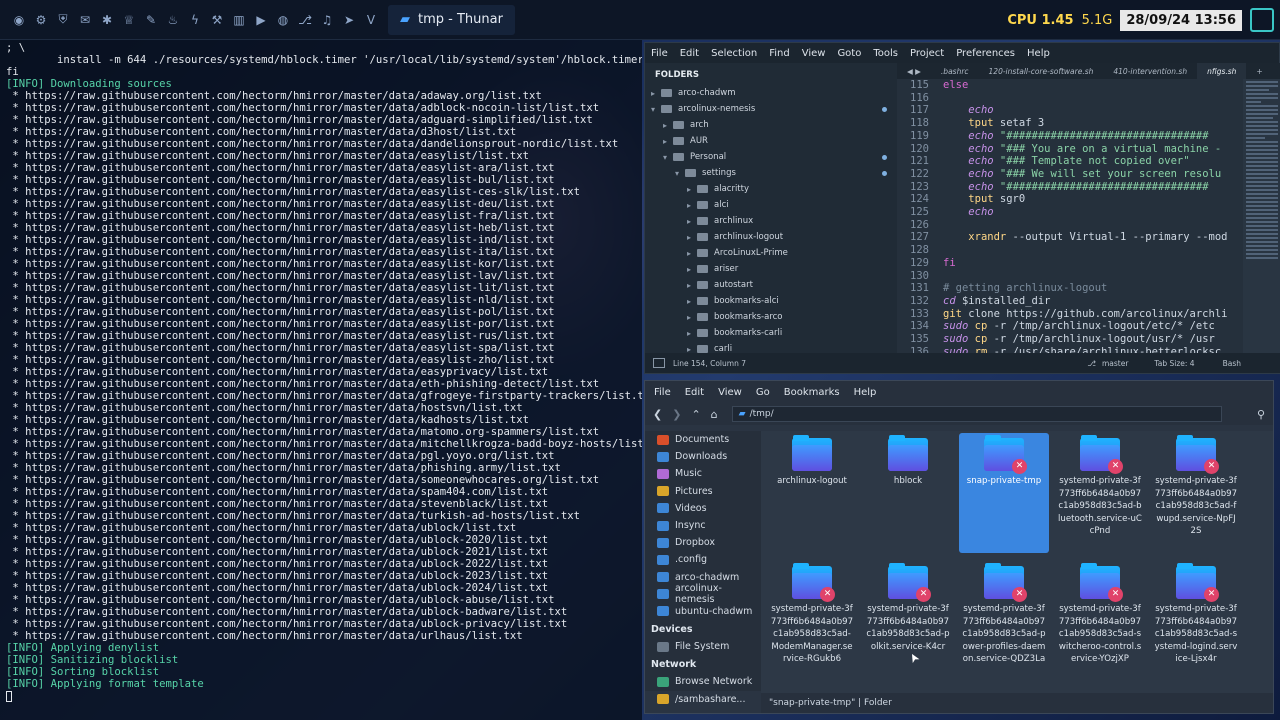 The width and height of the screenshot is (1280, 720). I want to click on lightning-icon: ϟ, so click(195, 20).